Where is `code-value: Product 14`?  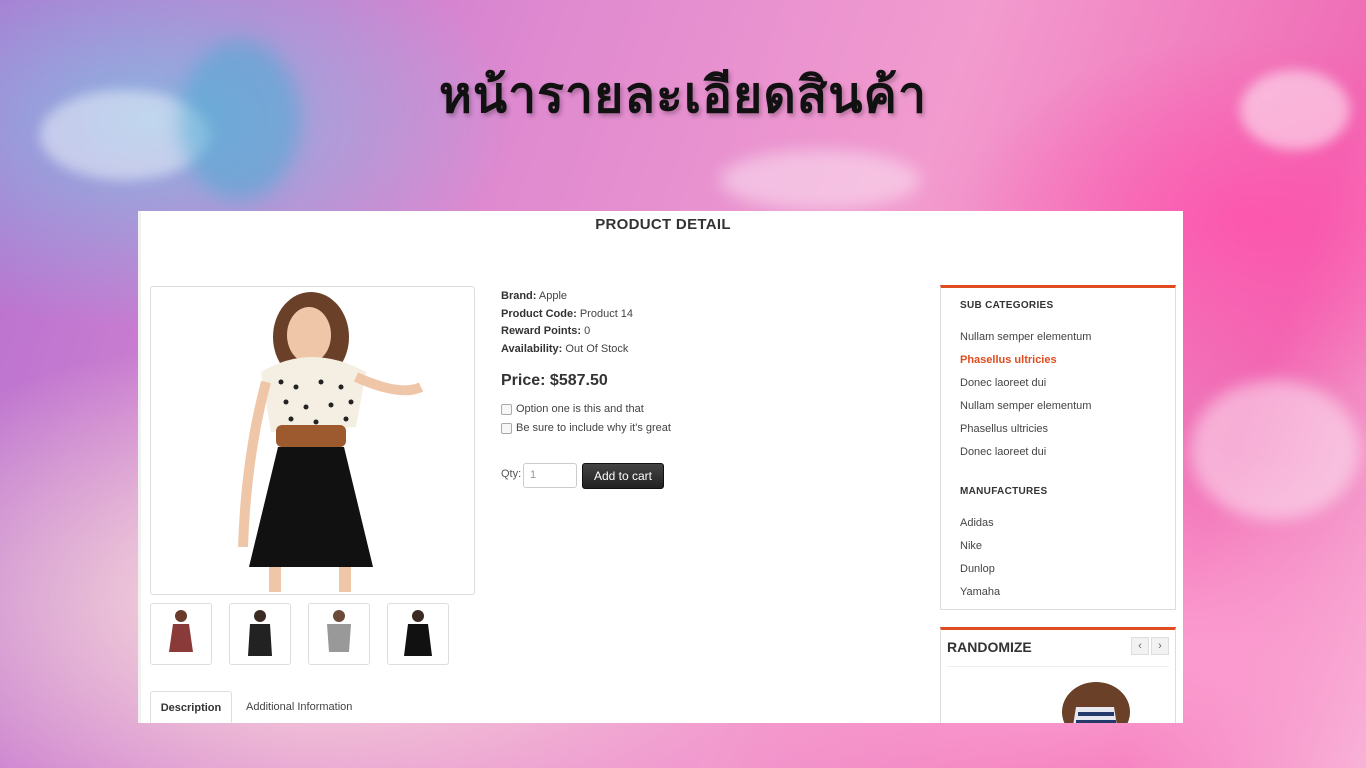 code-value: Product 14 is located at coordinates (606, 313).